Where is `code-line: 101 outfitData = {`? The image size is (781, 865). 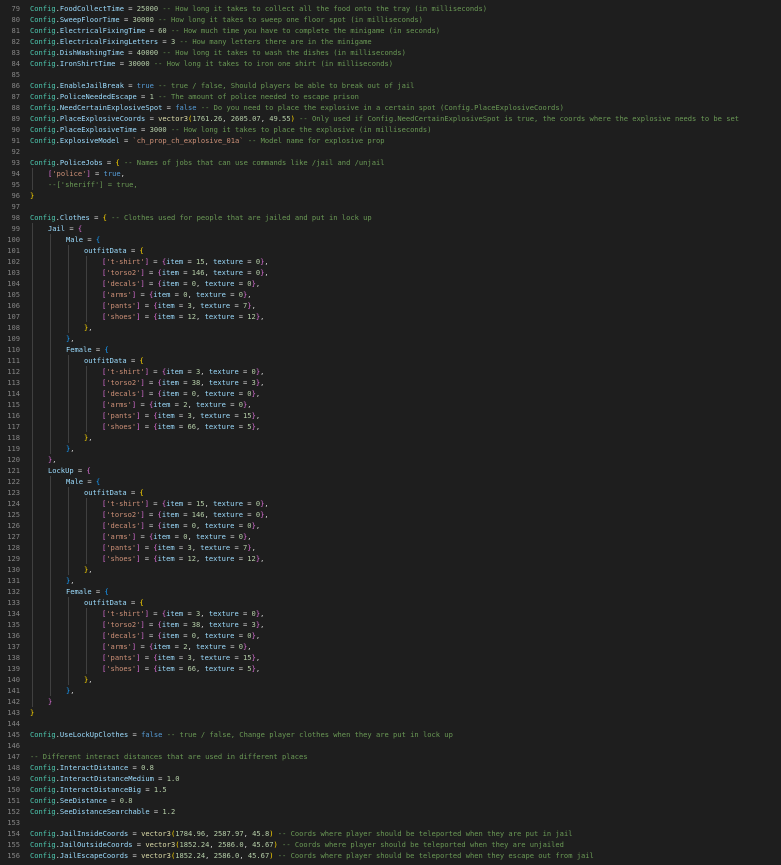 code-line: 101 outfitData = { is located at coordinates (390, 250).